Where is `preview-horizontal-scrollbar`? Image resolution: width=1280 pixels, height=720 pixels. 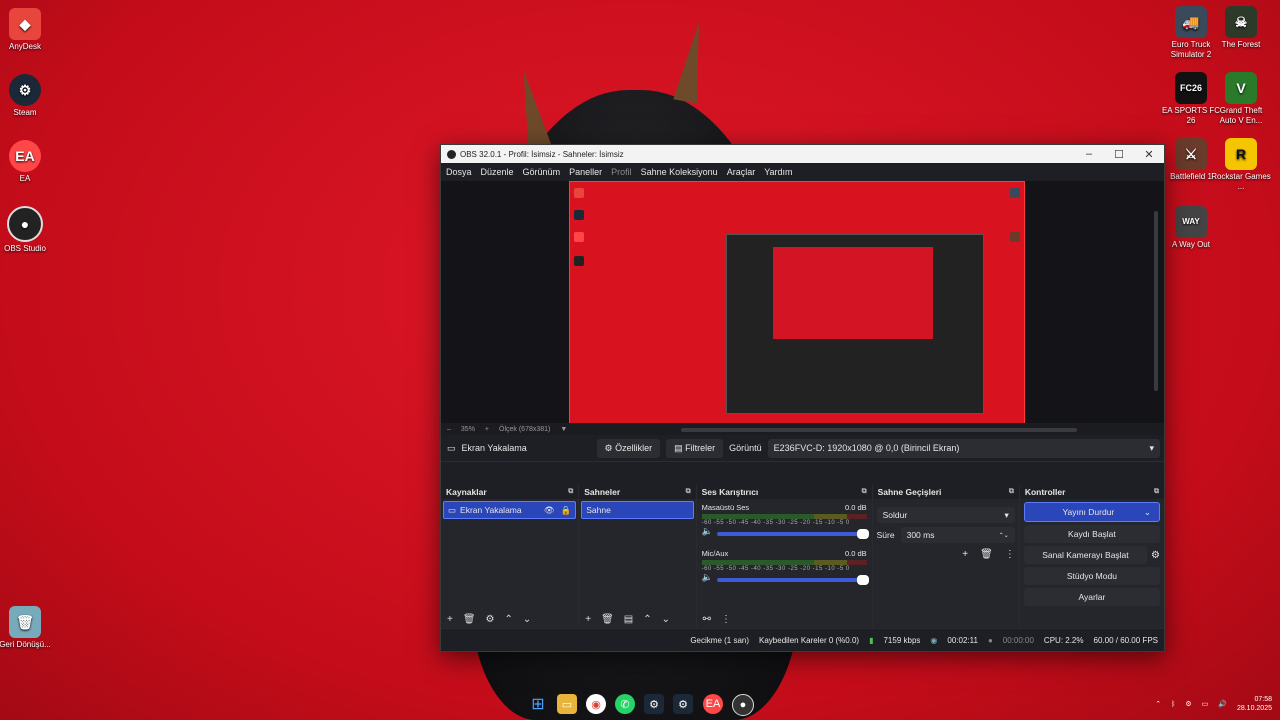
preview-horizontal-scrollbar is located at coordinates (879, 430).